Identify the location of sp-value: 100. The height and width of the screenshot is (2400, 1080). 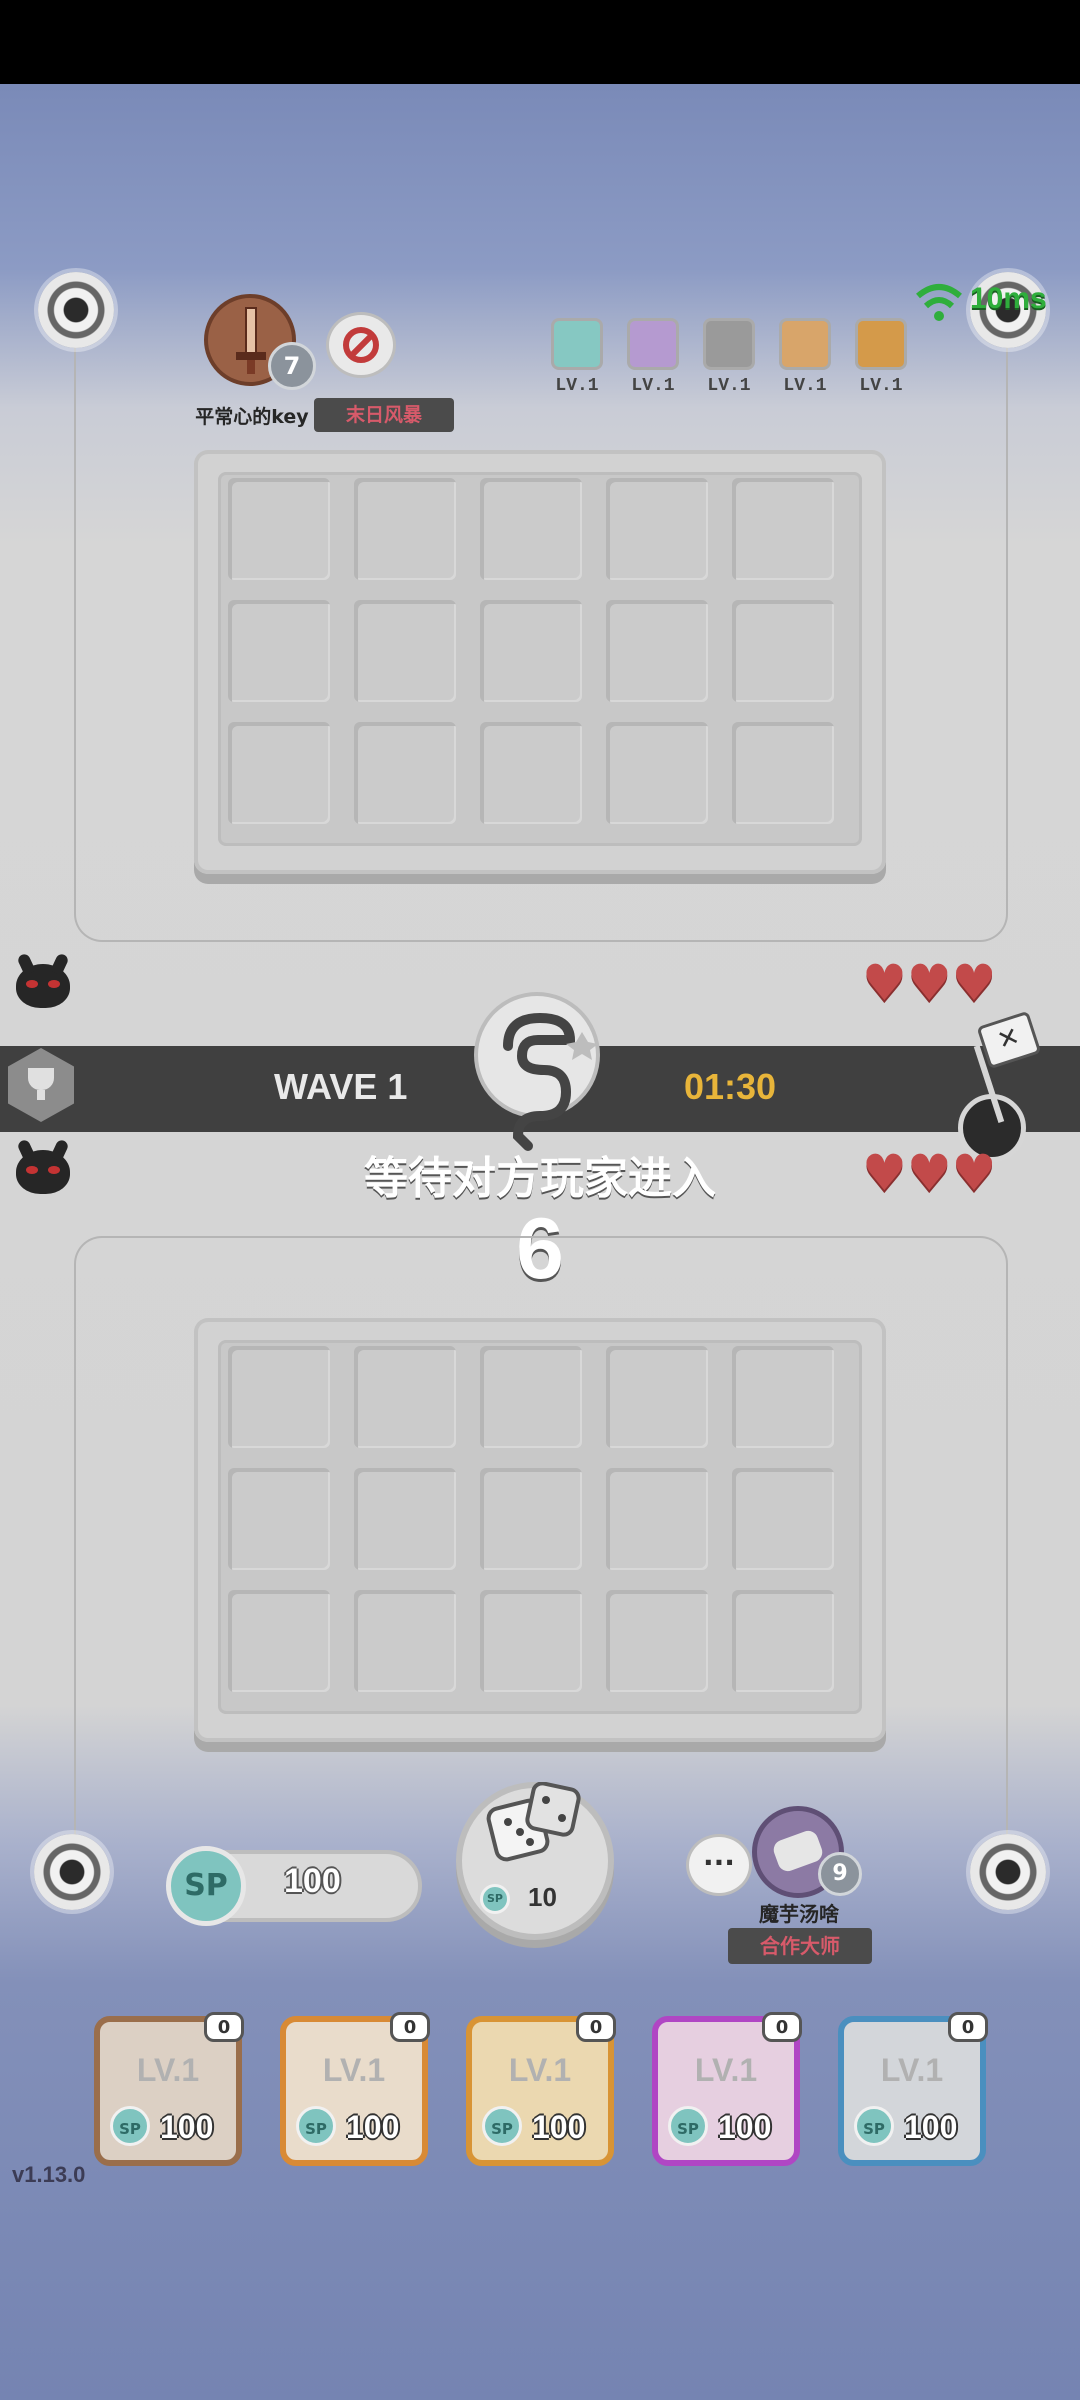
(312, 1881).